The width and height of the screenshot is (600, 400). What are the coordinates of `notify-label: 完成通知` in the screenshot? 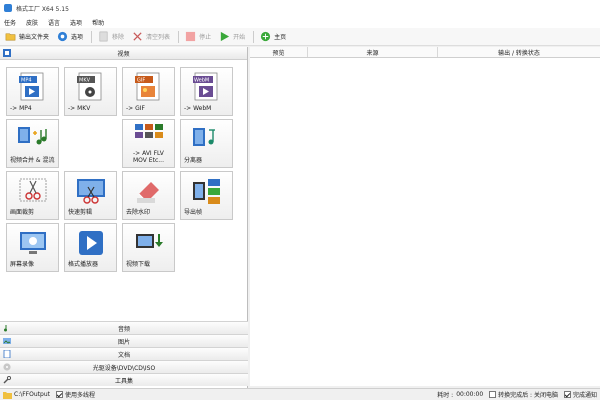 It's located at (584, 395).